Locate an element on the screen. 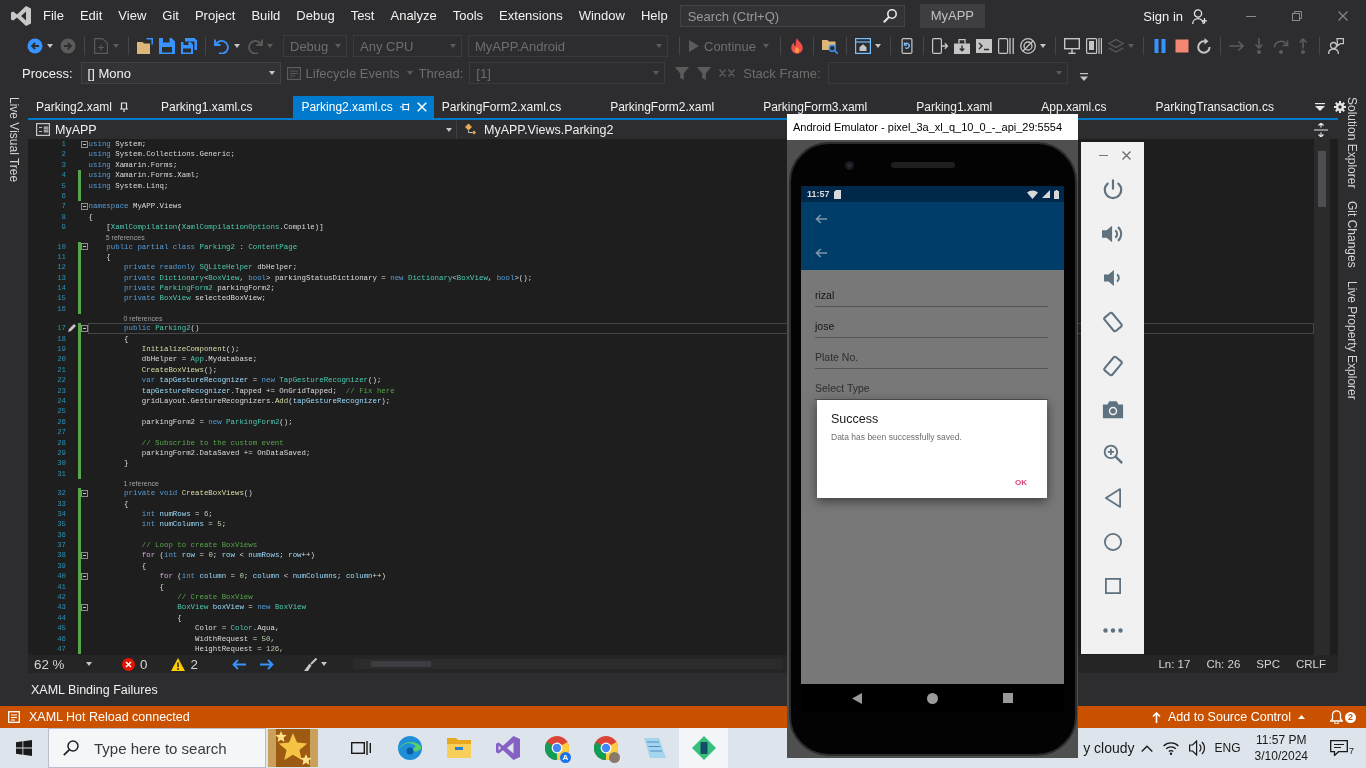  stop-icon is located at coordinates (1182, 46).